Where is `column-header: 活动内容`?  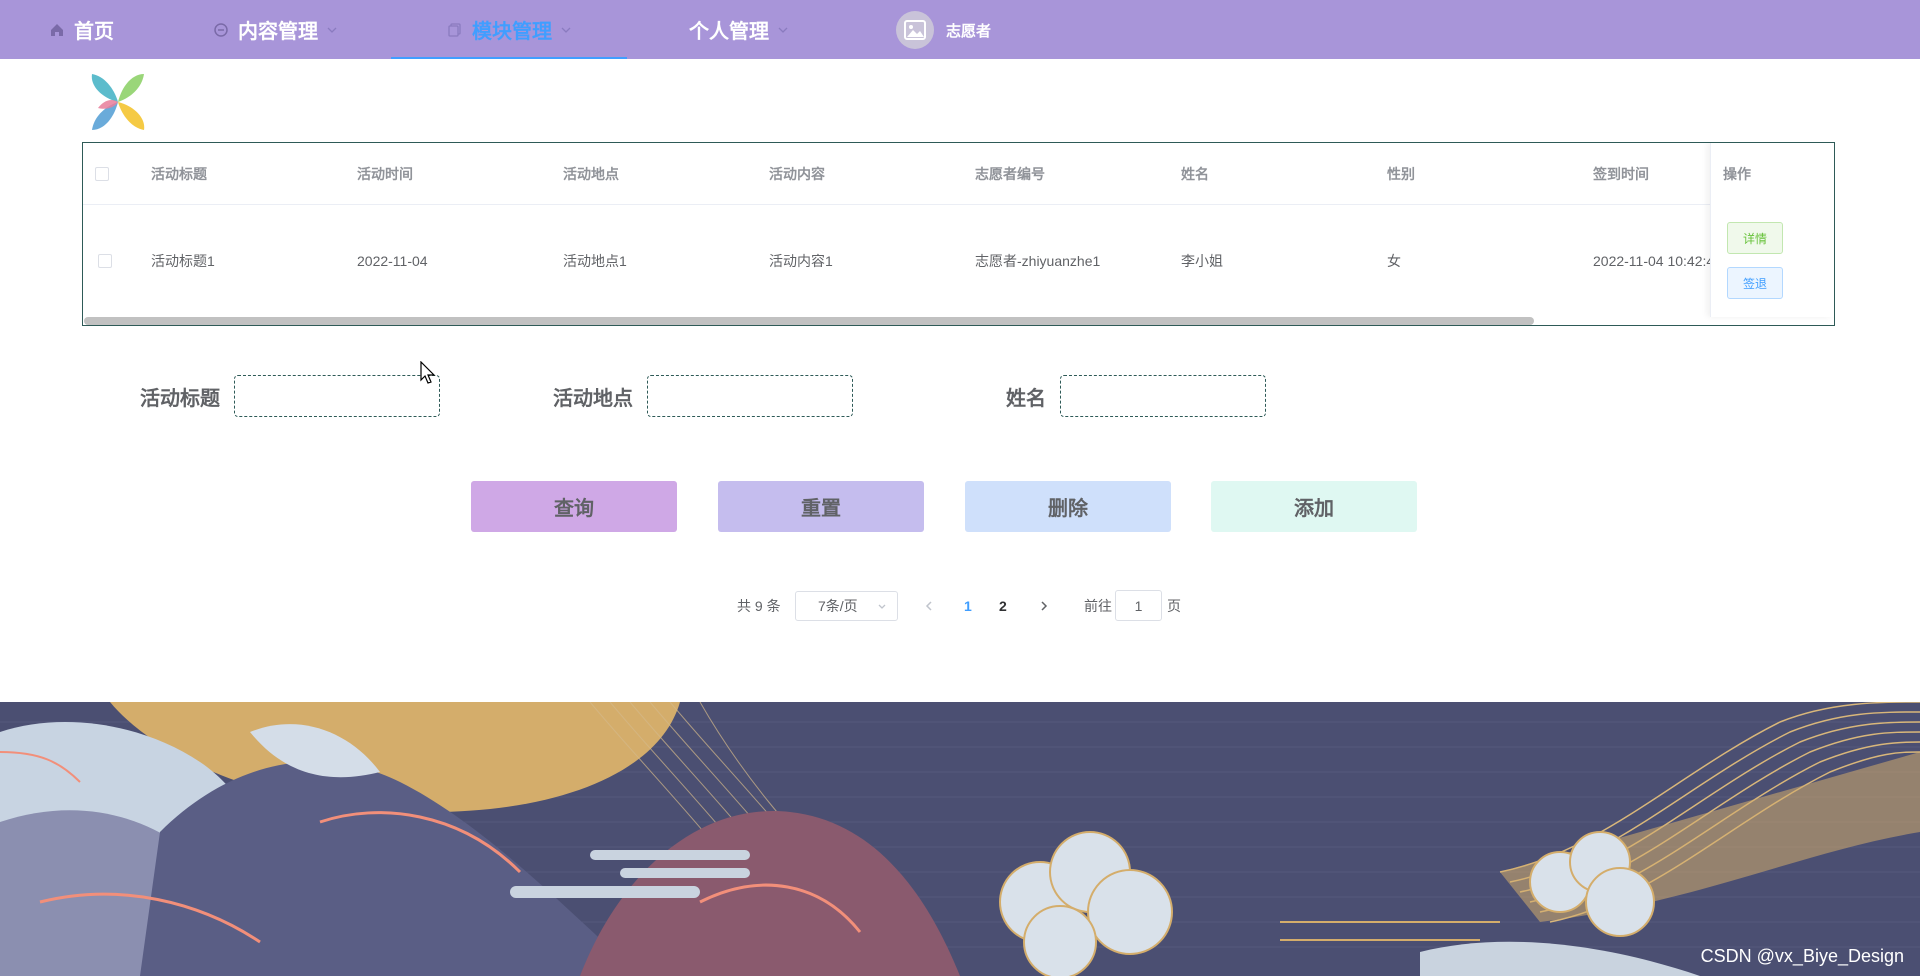
column-header: 活动内容 is located at coordinates (797, 173).